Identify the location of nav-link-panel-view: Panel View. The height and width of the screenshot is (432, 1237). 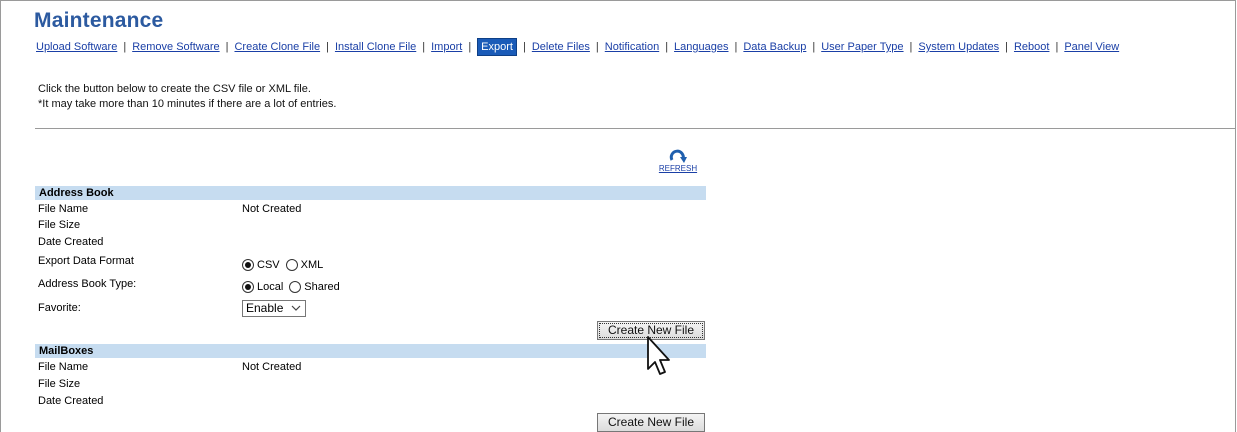
(1091, 47).